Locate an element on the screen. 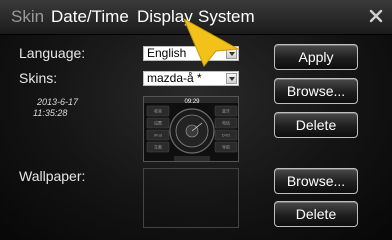  wallpaper-preview is located at coordinates (191, 198).